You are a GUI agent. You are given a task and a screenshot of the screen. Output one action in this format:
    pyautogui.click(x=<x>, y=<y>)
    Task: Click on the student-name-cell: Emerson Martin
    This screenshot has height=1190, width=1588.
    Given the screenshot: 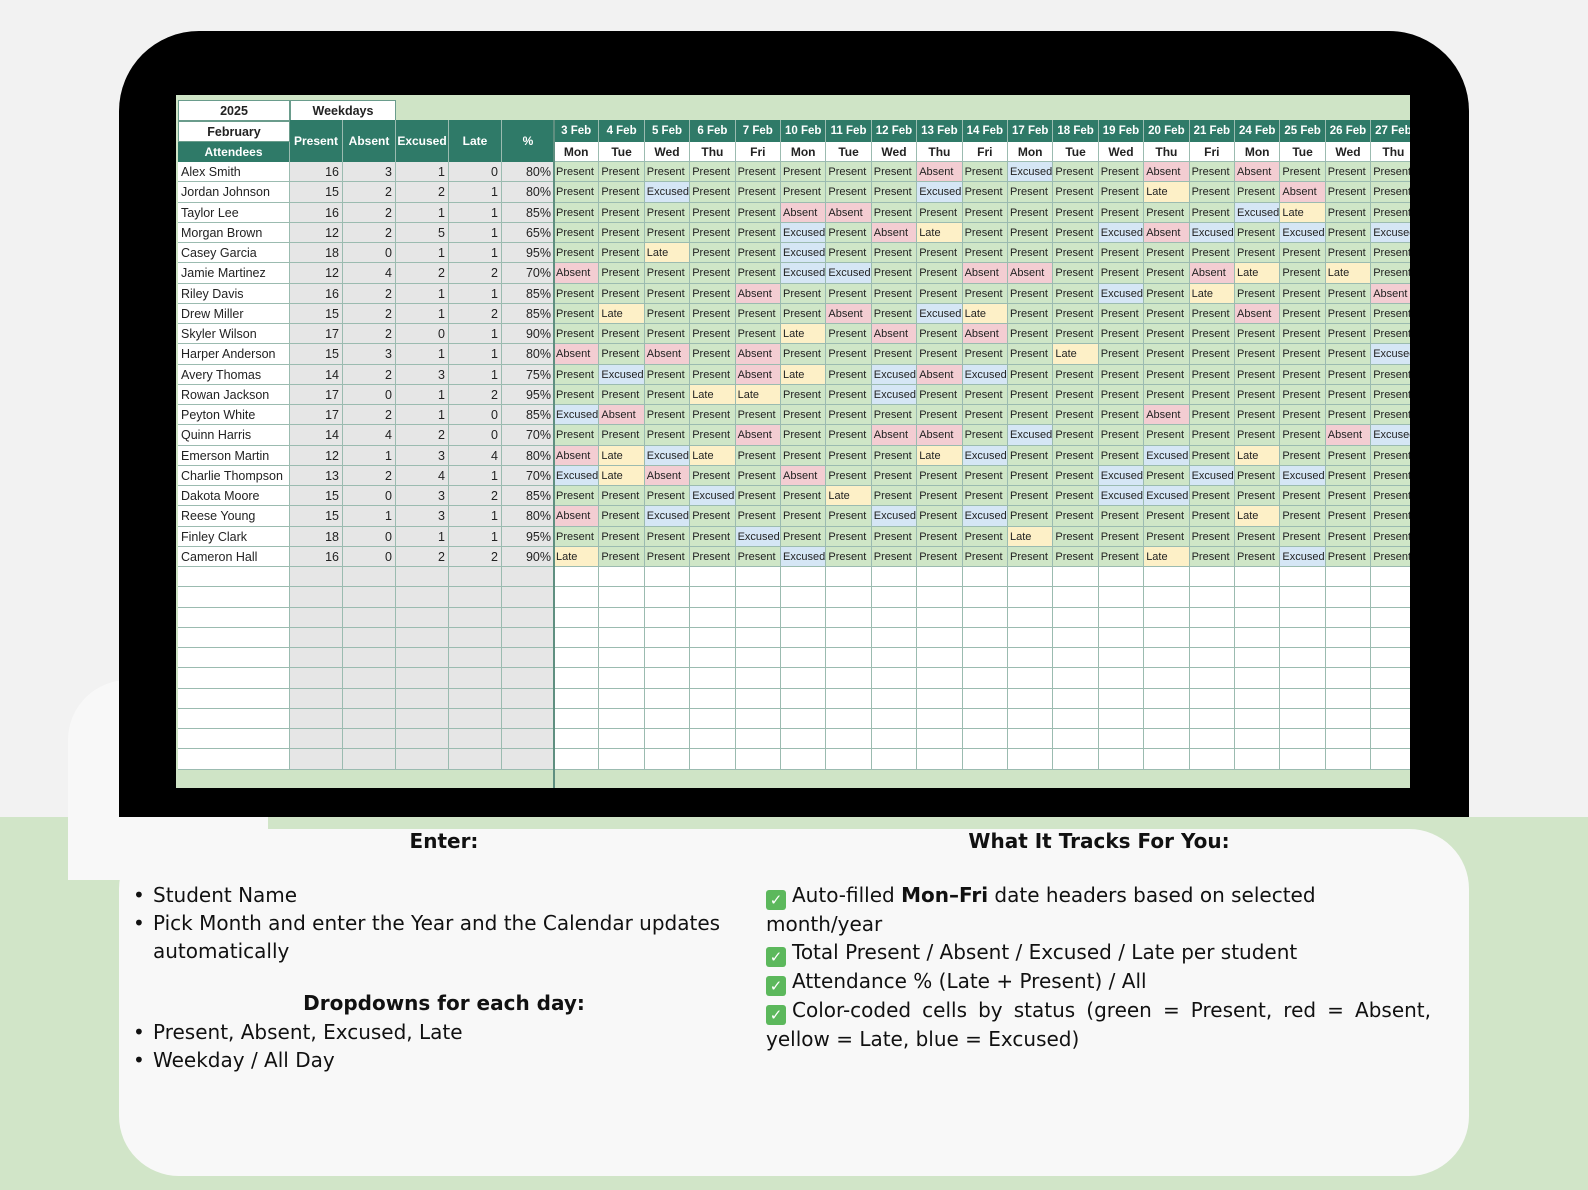 What is the action you would take?
    pyautogui.click(x=234, y=455)
    